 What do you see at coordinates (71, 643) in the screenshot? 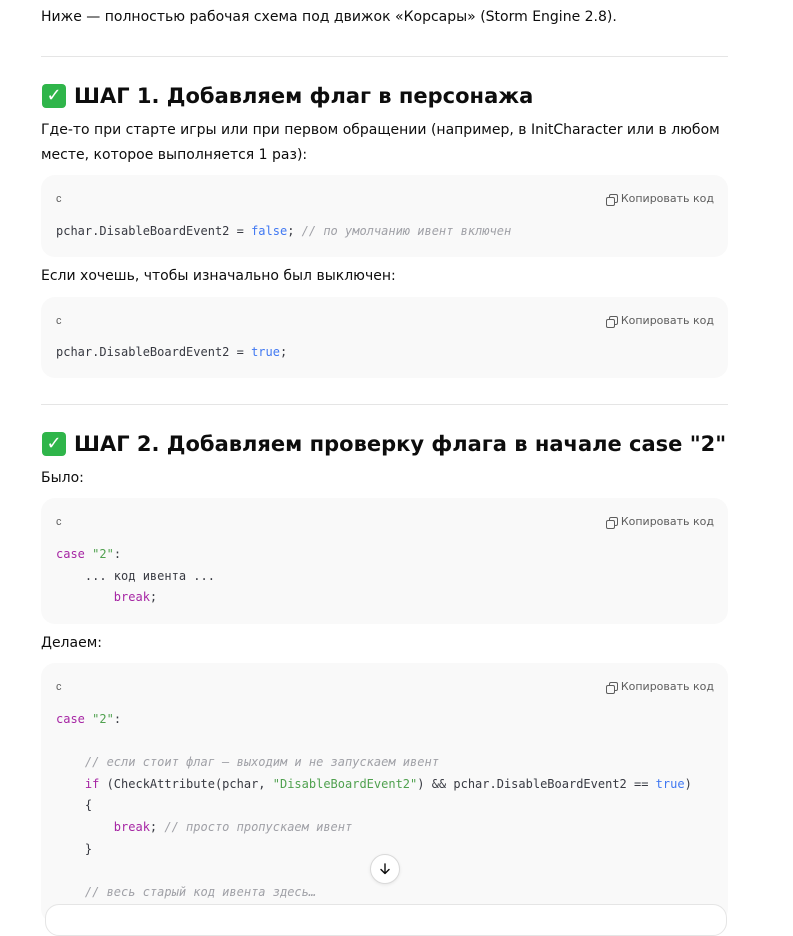
I see `do-label: Делаем:` at bounding box center [71, 643].